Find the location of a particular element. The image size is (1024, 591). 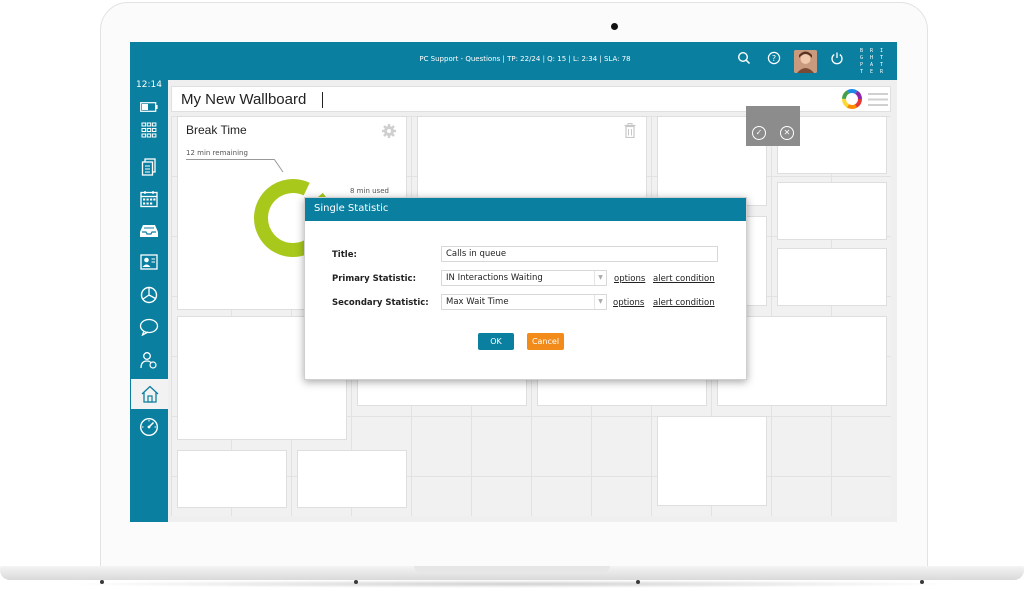

svg-text: B R I is located at coordinates (872, 51).